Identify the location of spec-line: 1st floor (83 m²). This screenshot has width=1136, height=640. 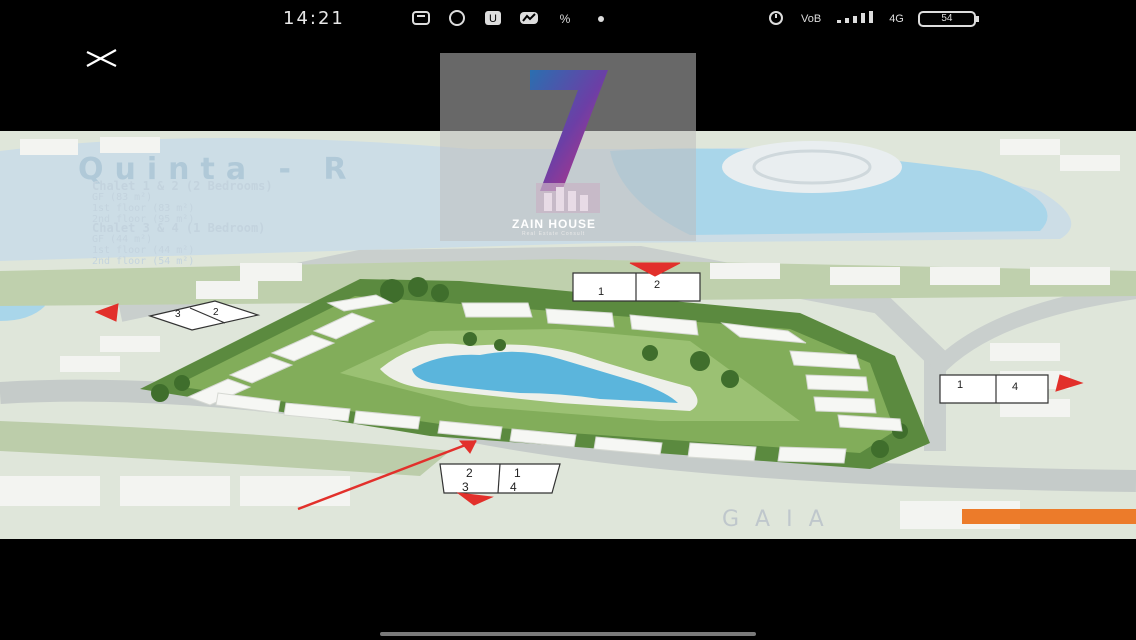
(143, 208).